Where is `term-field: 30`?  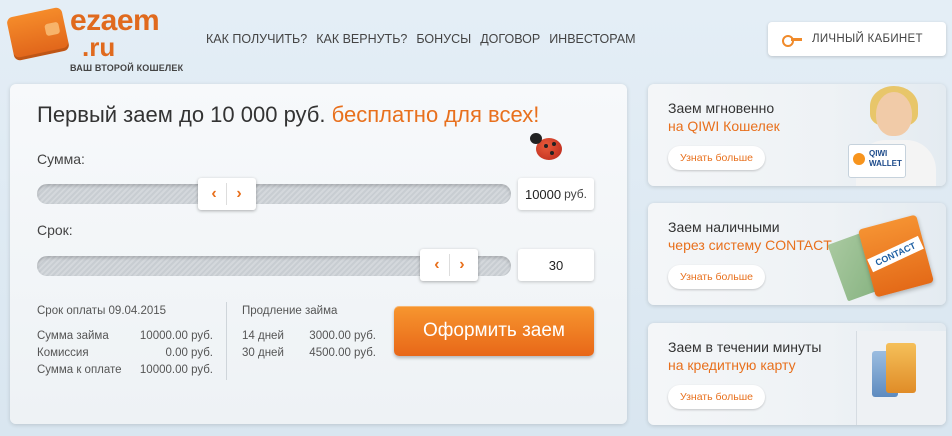
term-field: 30 is located at coordinates (556, 265).